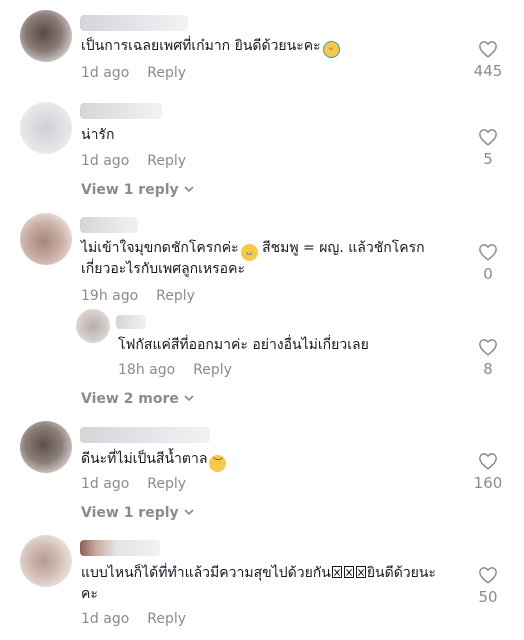 The width and height of the screenshot is (524, 640). I want to click on comment-text: ดีนะที่ไม่เป็นสีน้ำตาล ︶, so click(154, 460).